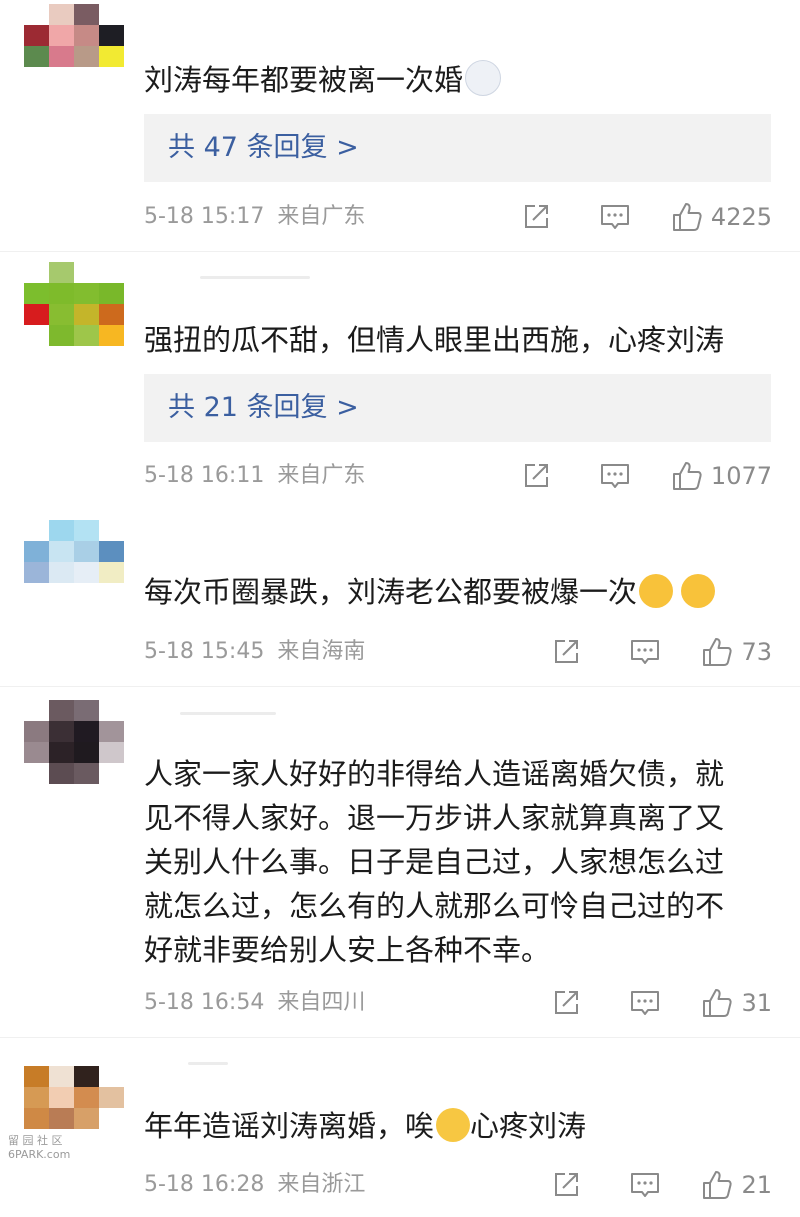 This screenshot has height=1217, width=800. What do you see at coordinates (483, 78) in the screenshot?
I see `husky-emoji` at bounding box center [483, 78].